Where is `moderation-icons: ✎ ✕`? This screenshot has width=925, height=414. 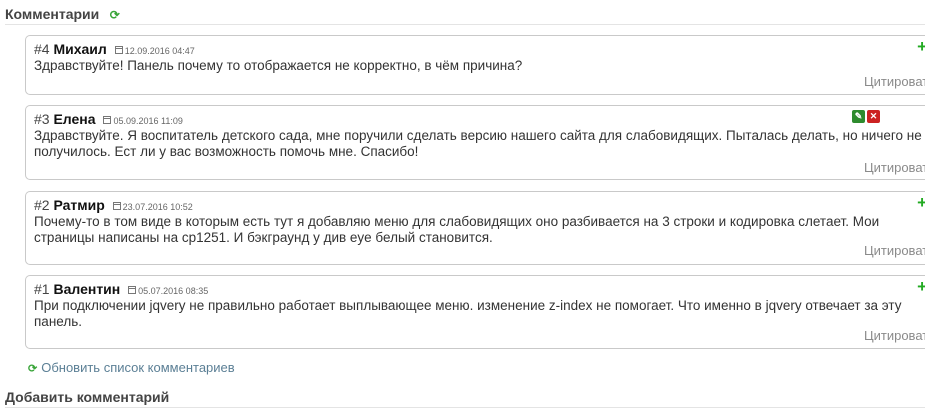
moderation-icons: ✎ ✕ is located at coordinates (867, 119).